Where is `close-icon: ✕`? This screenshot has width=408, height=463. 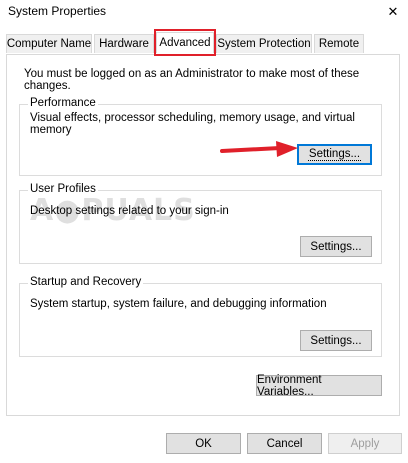 close-icon: ✕ is located at coordinates (393, 11).